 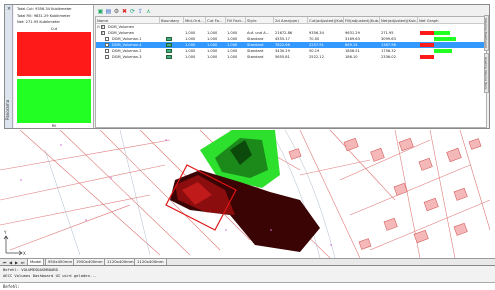 What do you see at coordinates (148, 11) in the screenshot?
I see `chart-icon: ⋏` at bounding box center [148, 11].